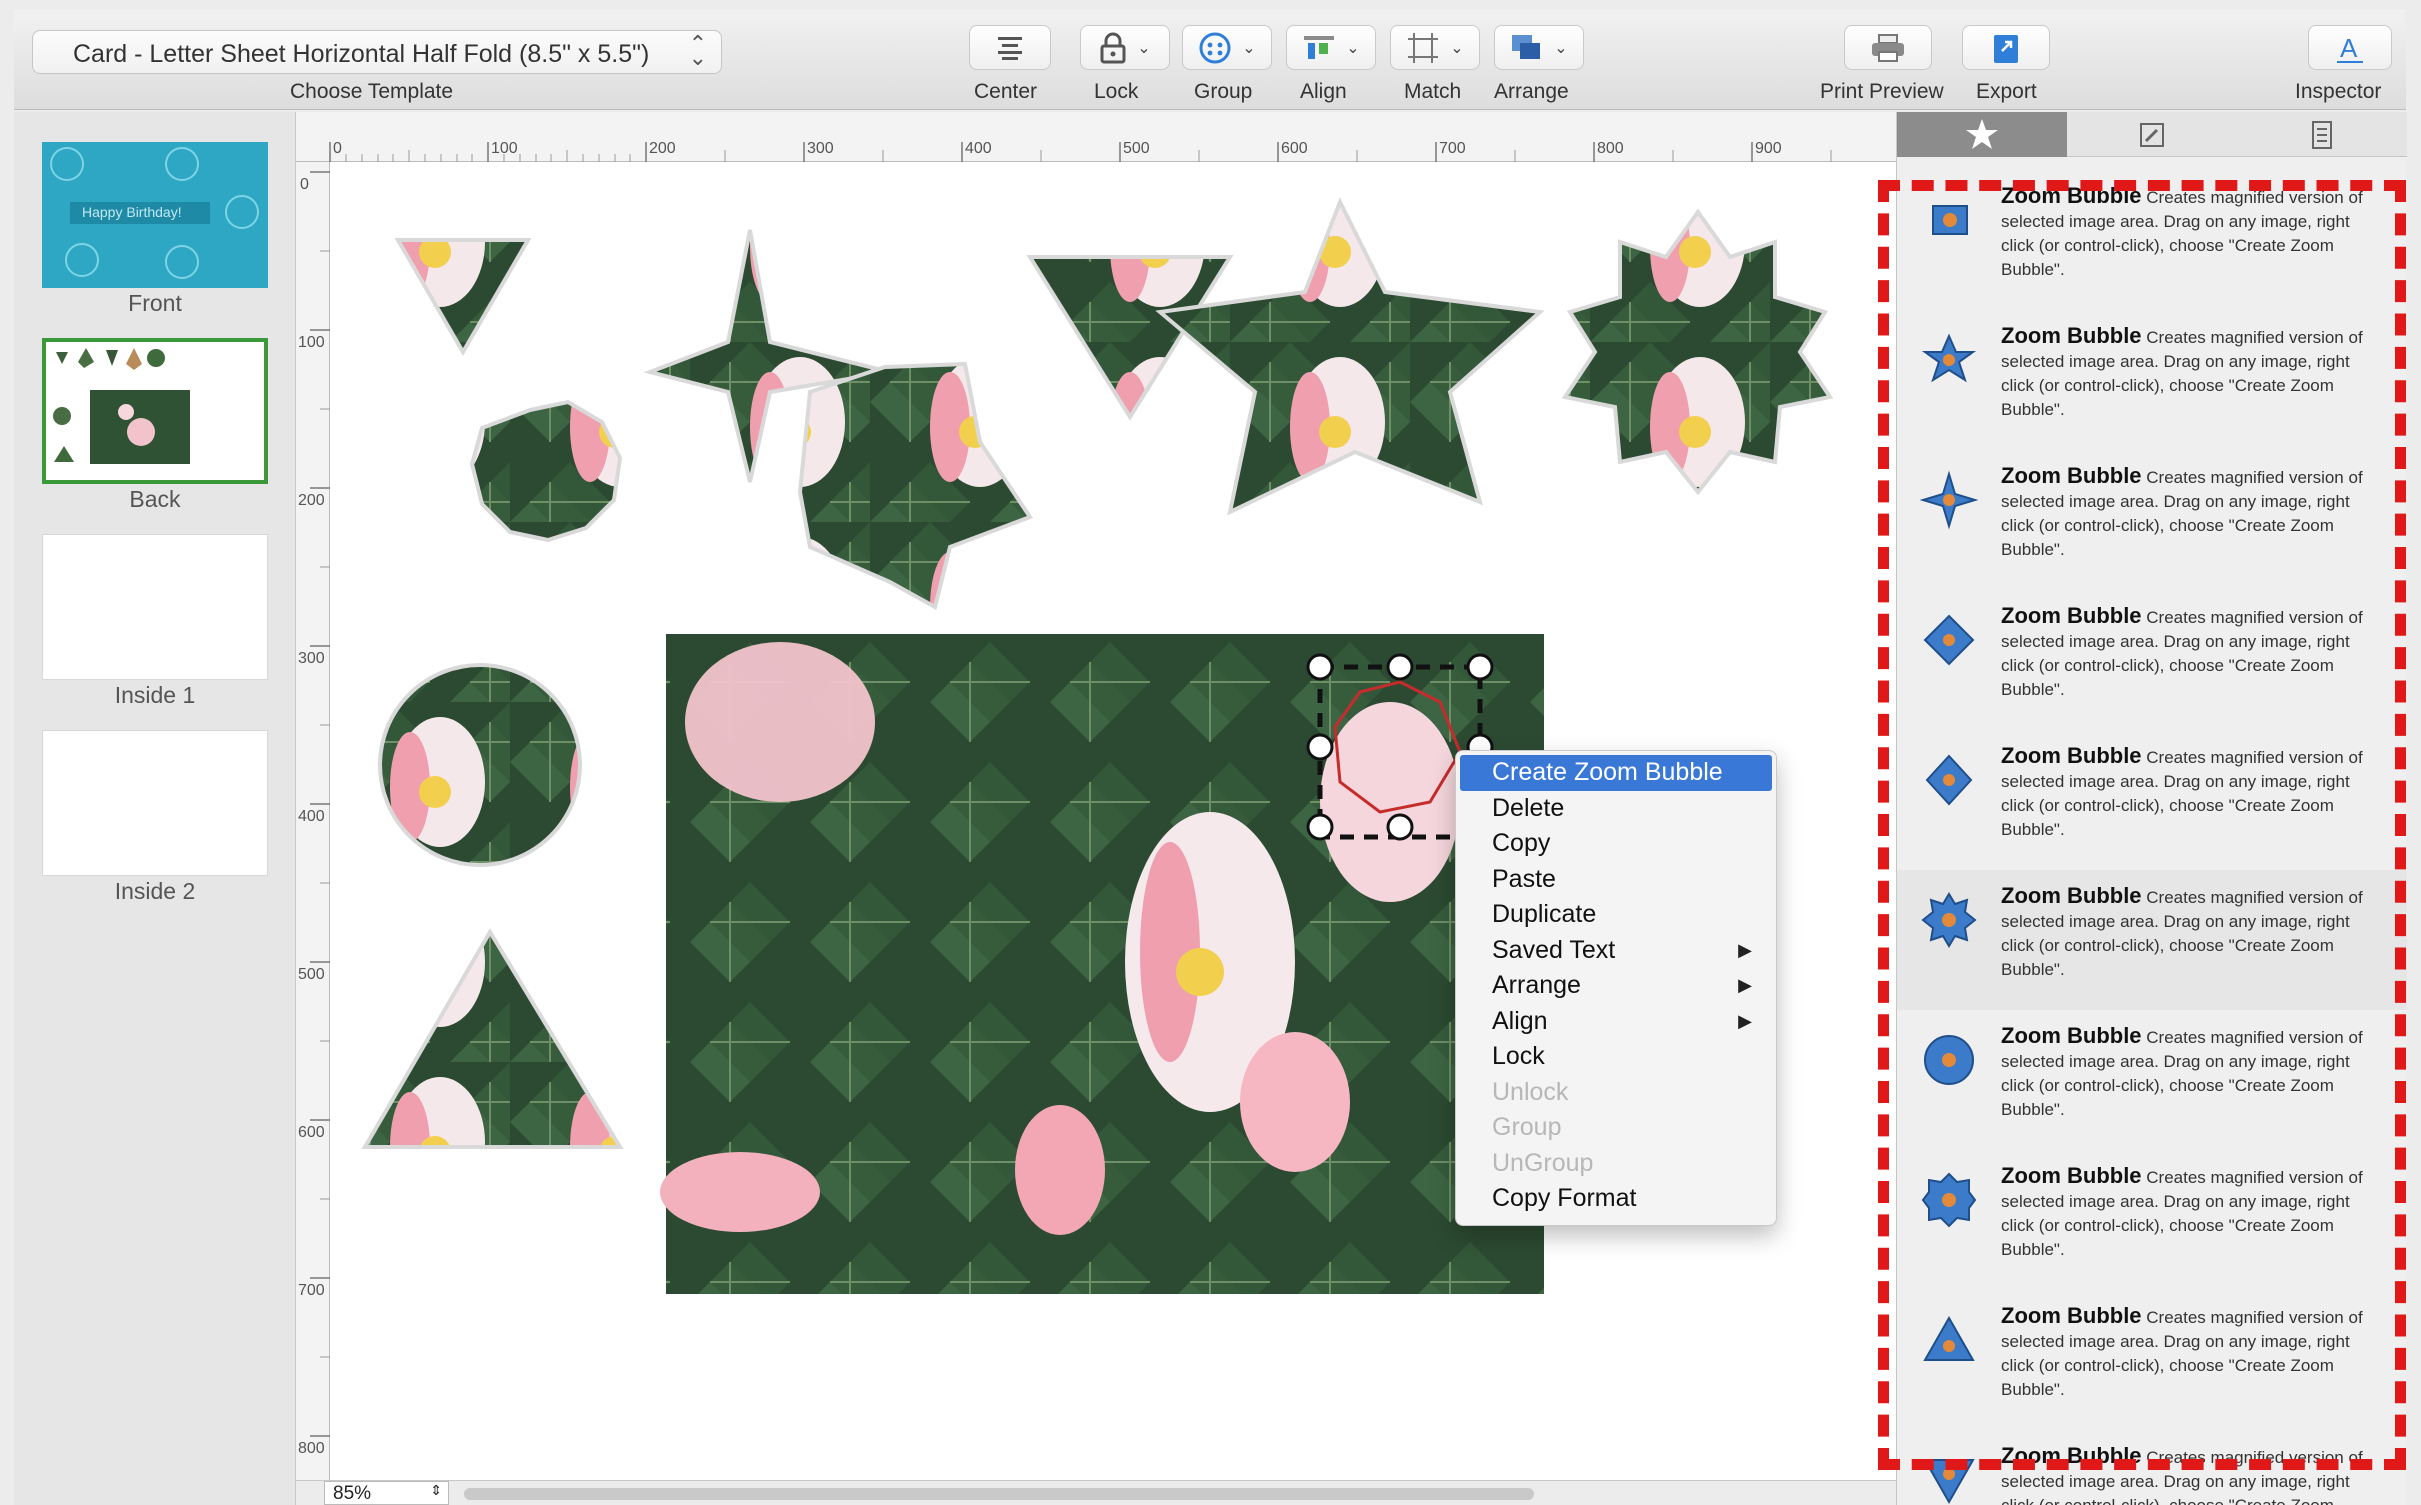 This screenshot has height=1505, width=2421. What do you see at coordinates (1215, 47) in the screenshot?
I see `group-icon` at bounding box center [1215, 47].